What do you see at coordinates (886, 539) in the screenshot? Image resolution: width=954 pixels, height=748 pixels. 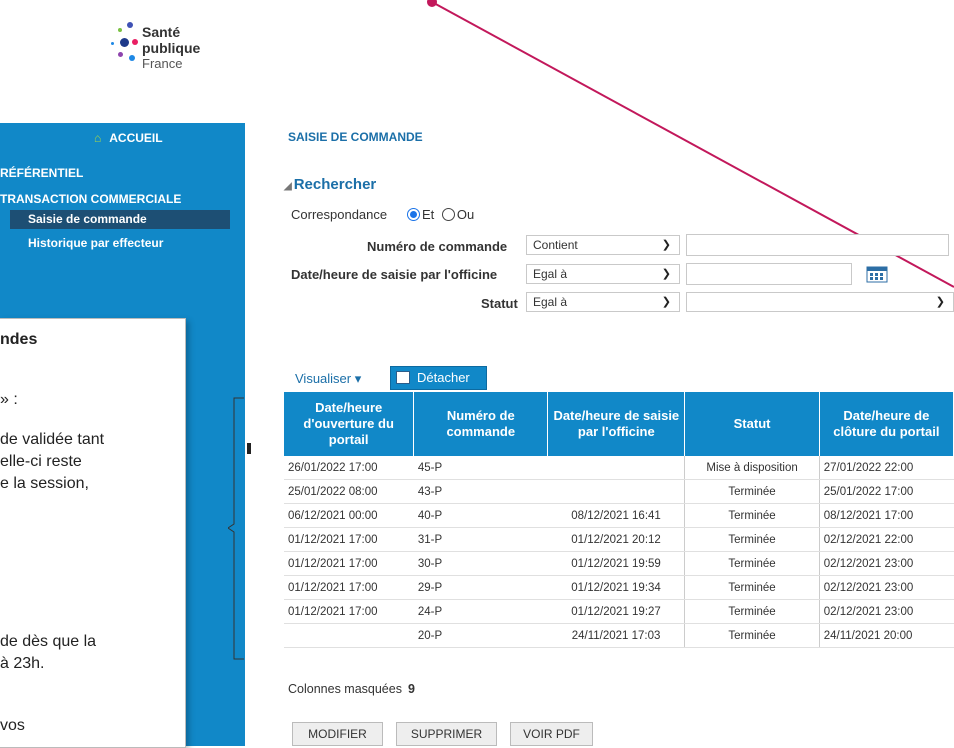 I see `table-cell: 02/12/2021 22:00` at bounding box center [886, 539].